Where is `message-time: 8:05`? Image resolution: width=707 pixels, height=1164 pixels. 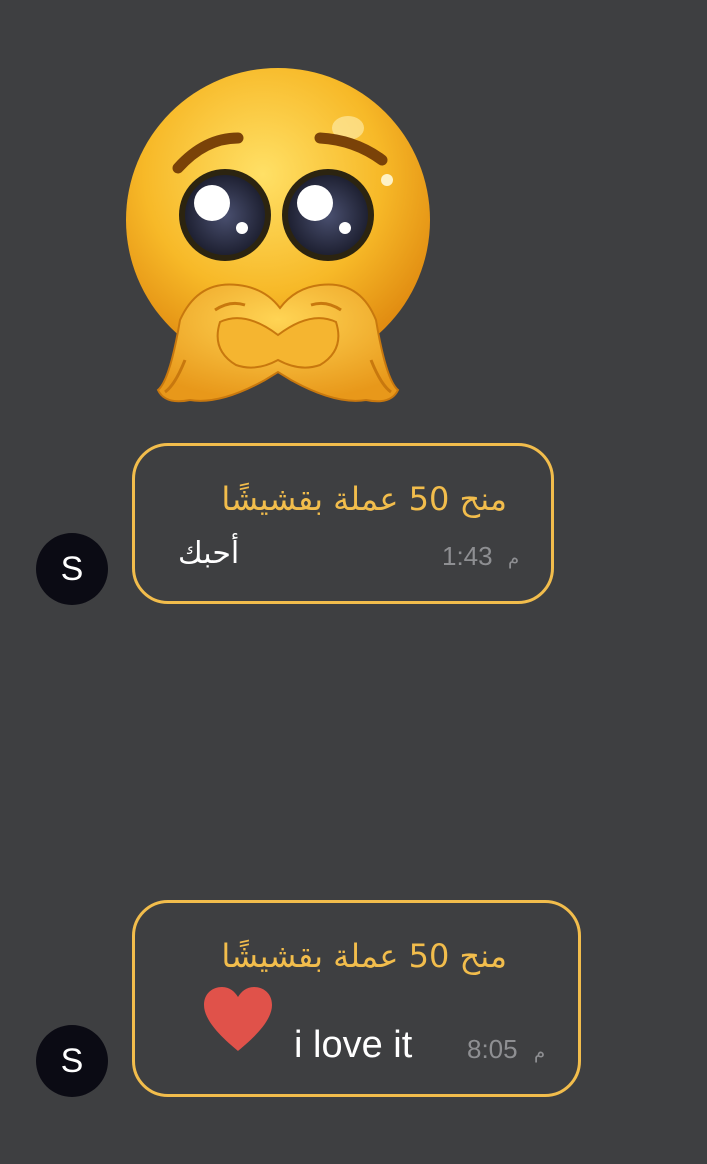 message-time: 8:05 is located at coordinates (492, 1049).